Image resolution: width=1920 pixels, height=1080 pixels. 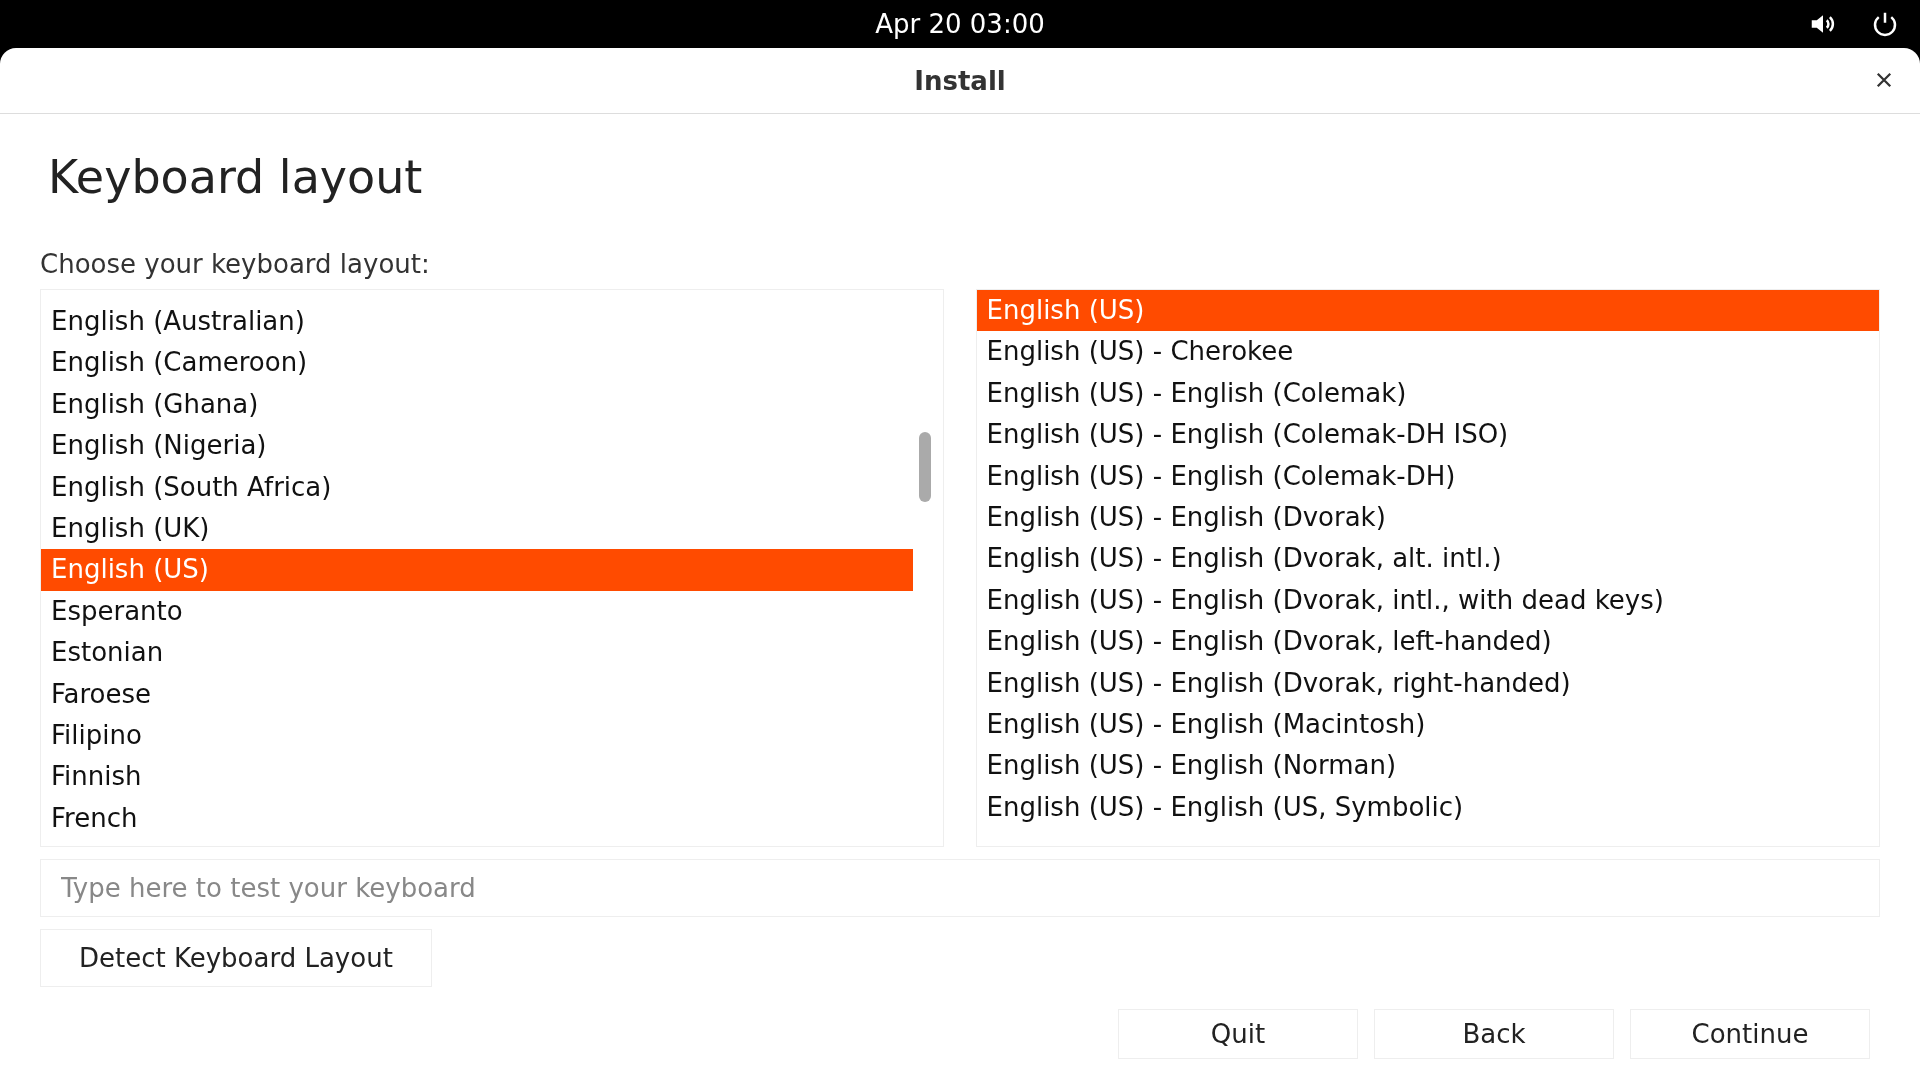 What do you see at coordinates (1427, 724) in the screenshot?
I see `variant-item: English (US) - English (Macintosh)` at bounding box center [1427, 724].